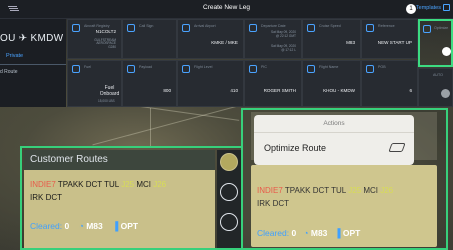 The width and height of the screenshot is (453, 250). What do you see at coordinates (226, 7) in the screenshot?
I see `page-title: Create New Leg` at bounding box center [226, 7].